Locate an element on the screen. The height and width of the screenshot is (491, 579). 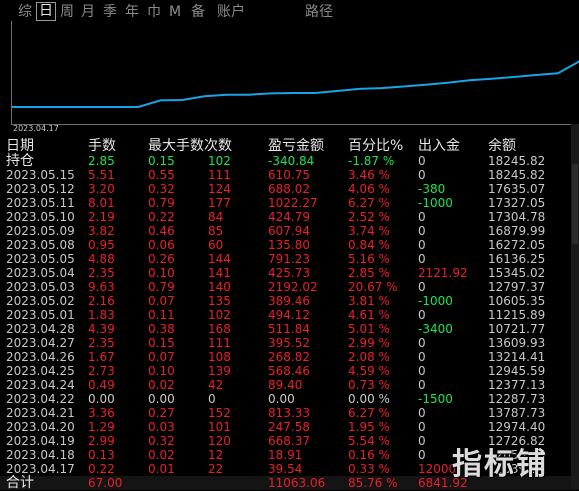
cell-percent: 2.08 % is located at coordinates (369, 357).